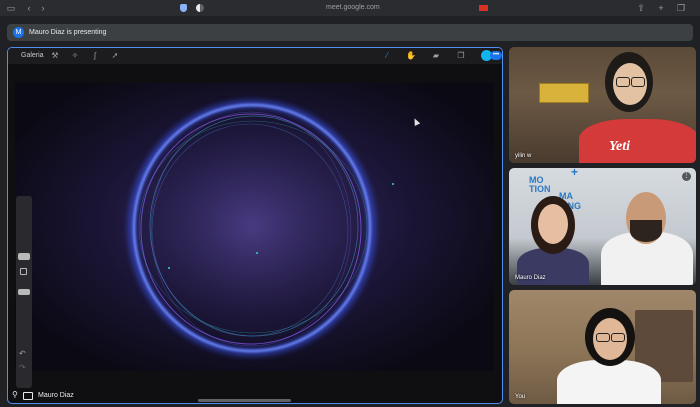 This screenshot has height=407, width=700. Describe the element at coordinates (11, 8) in the screenshot. I see `sidebar-icon: ▭` at that location.